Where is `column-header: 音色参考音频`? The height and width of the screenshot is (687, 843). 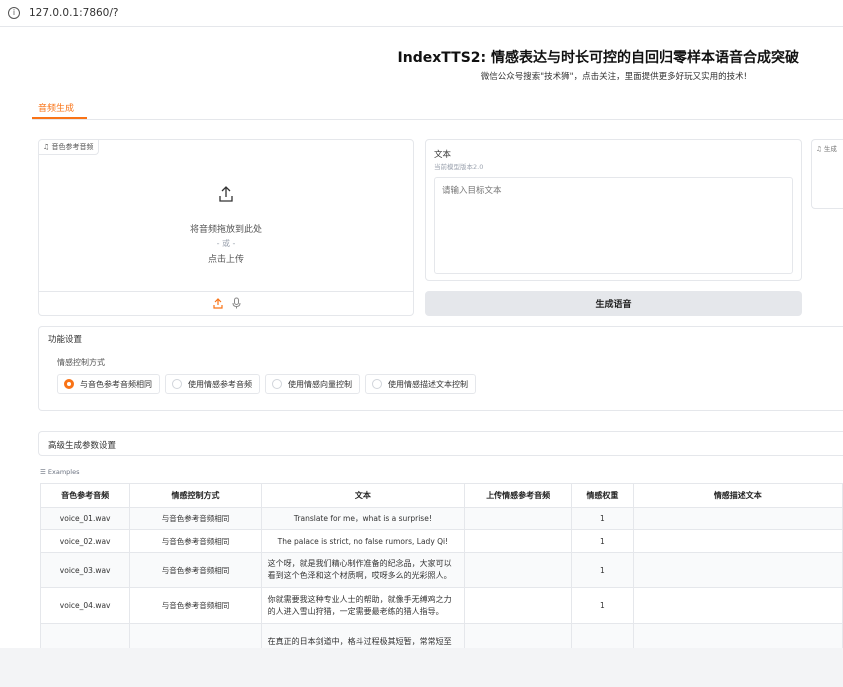
column-header: 音色参考音频 is located at coordinates (85, 495).